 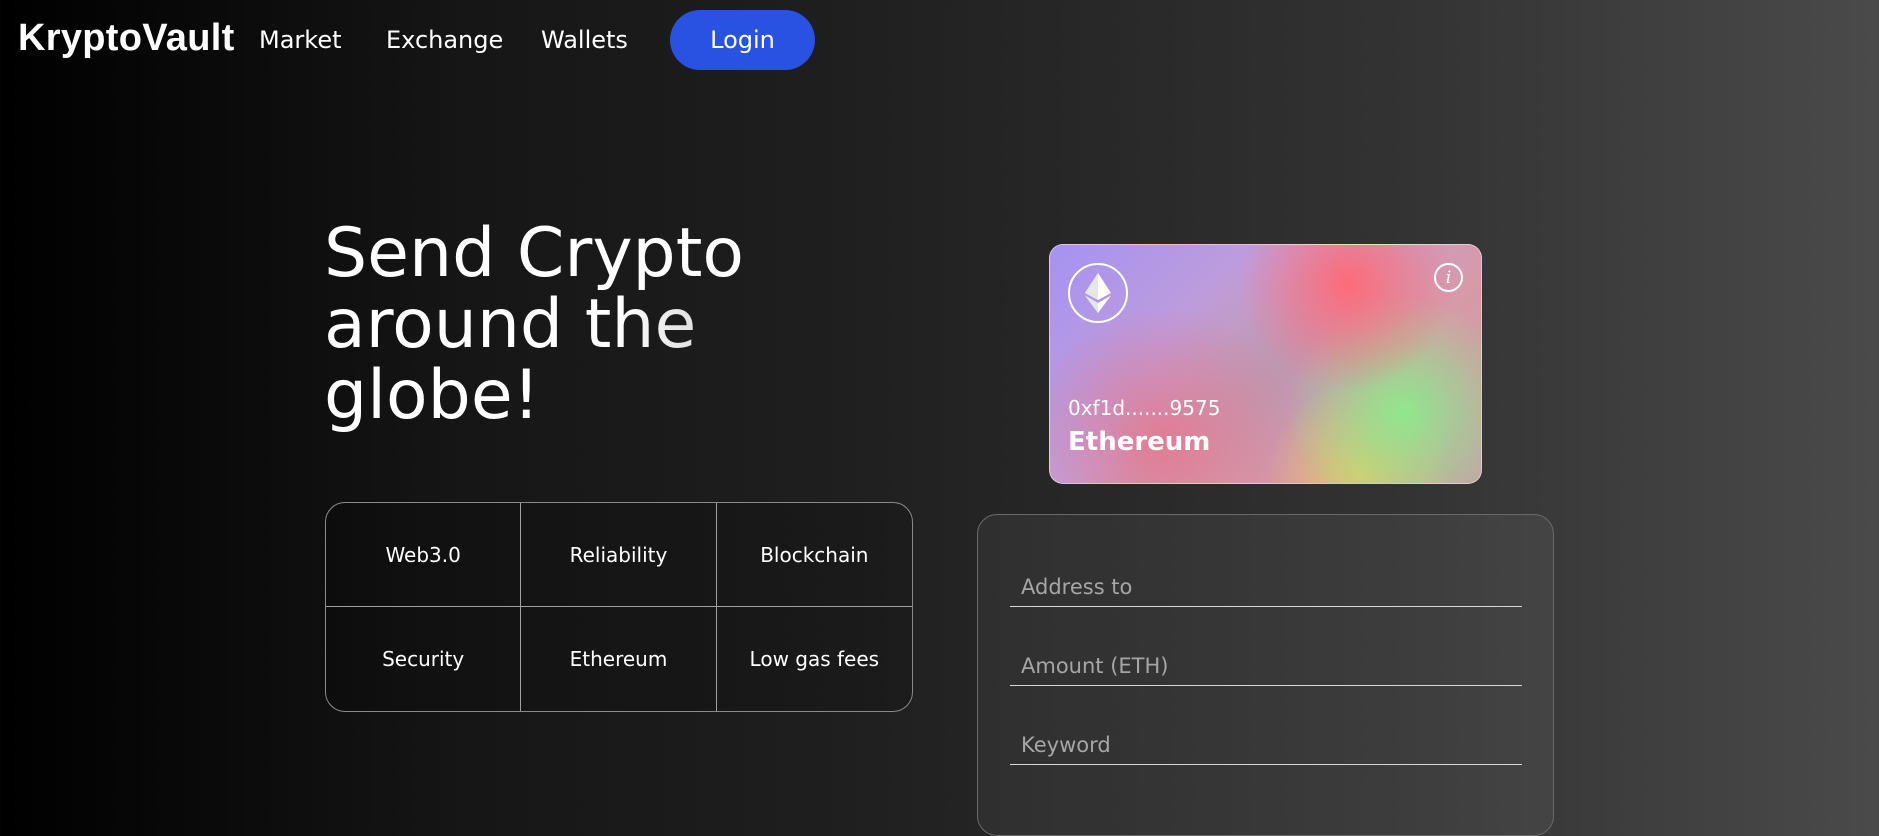 What do you see at coordinates (300, 40) in the screenshot?
I see `nav-link-market: Market` at bounding box center [300, 40].